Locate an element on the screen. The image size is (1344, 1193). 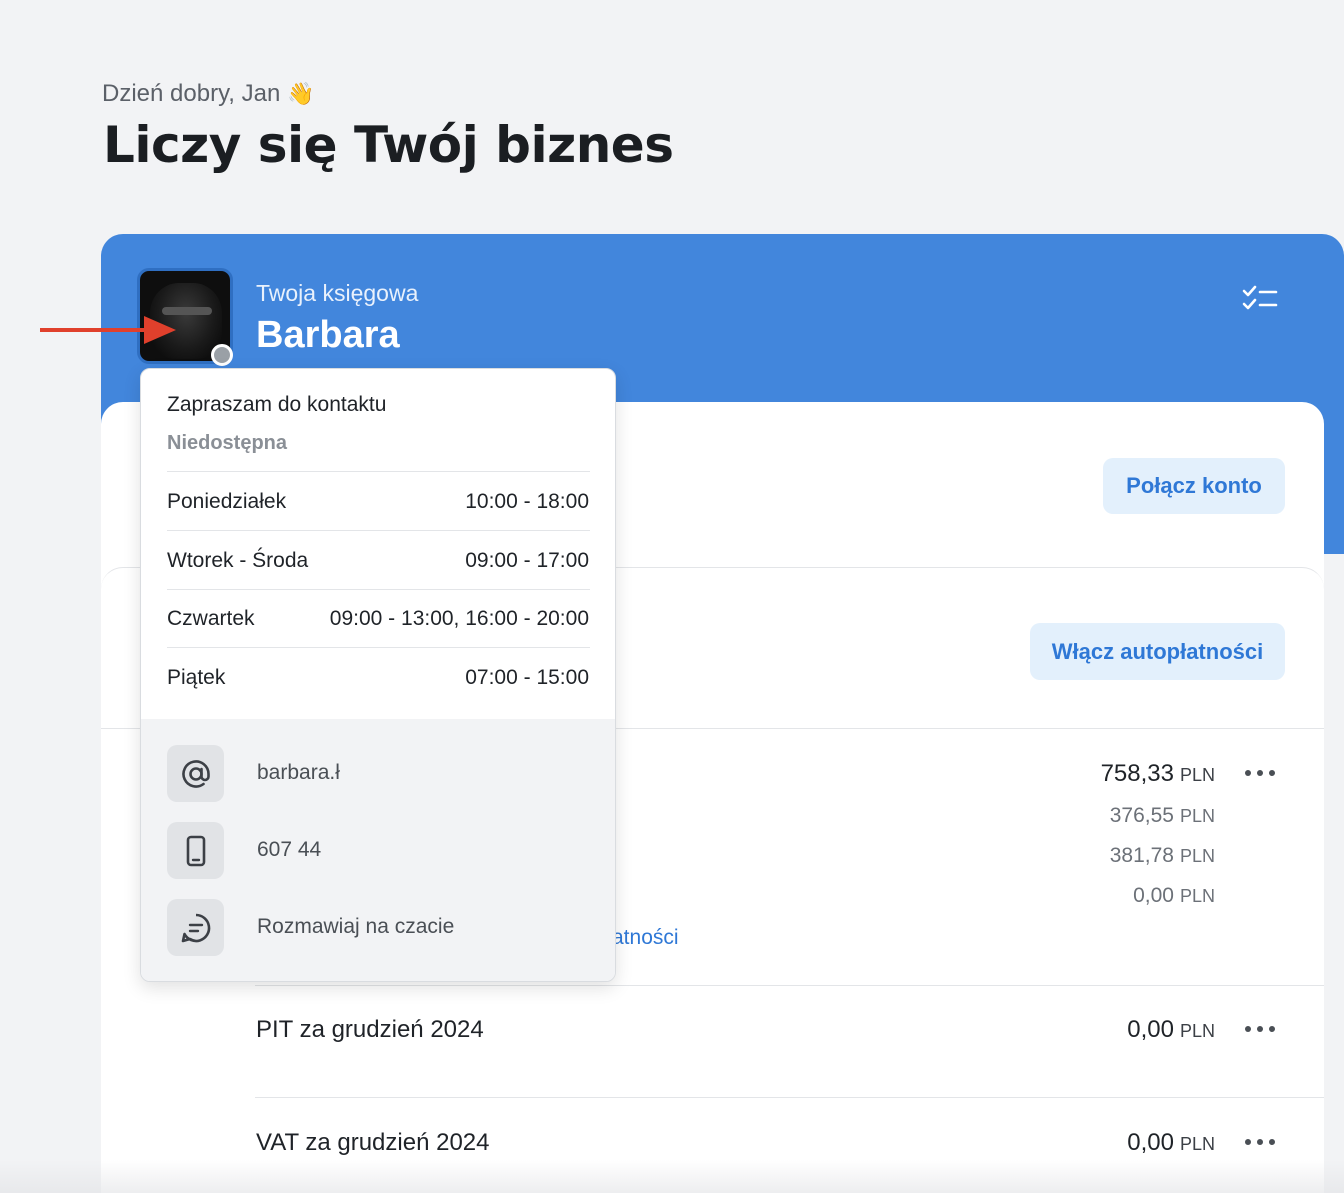
phone-number: 607 44 is located at coordinates (289, 850).